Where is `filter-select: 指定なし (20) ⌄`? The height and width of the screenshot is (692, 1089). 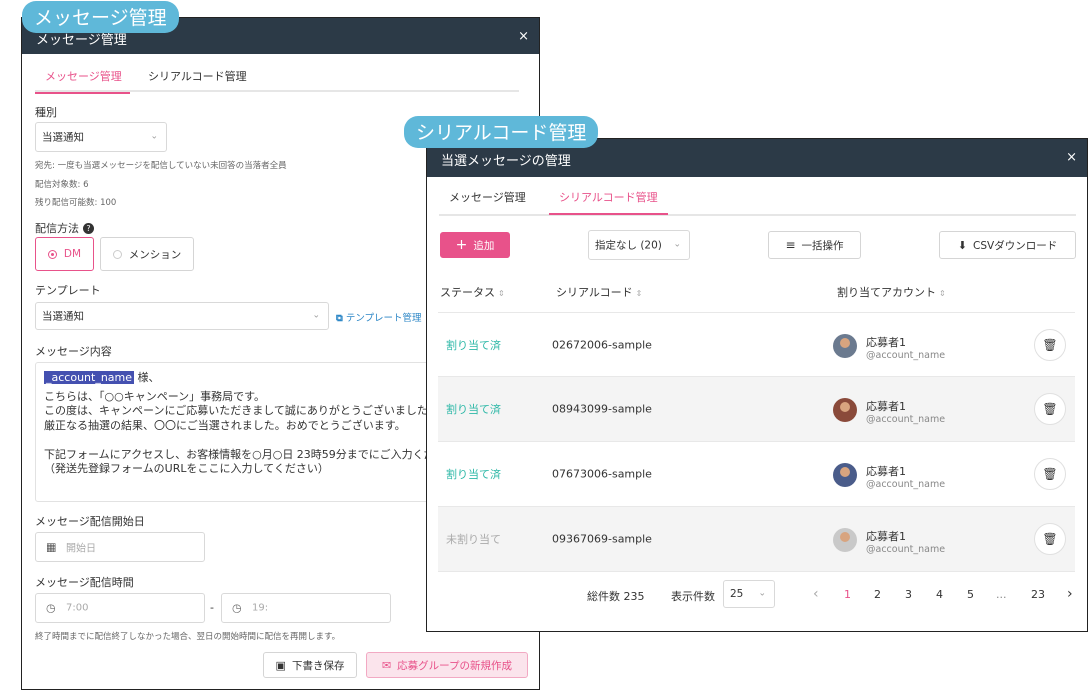
filter-select: 指定なし (20) ⌄ is located at coordinates (639, 245).